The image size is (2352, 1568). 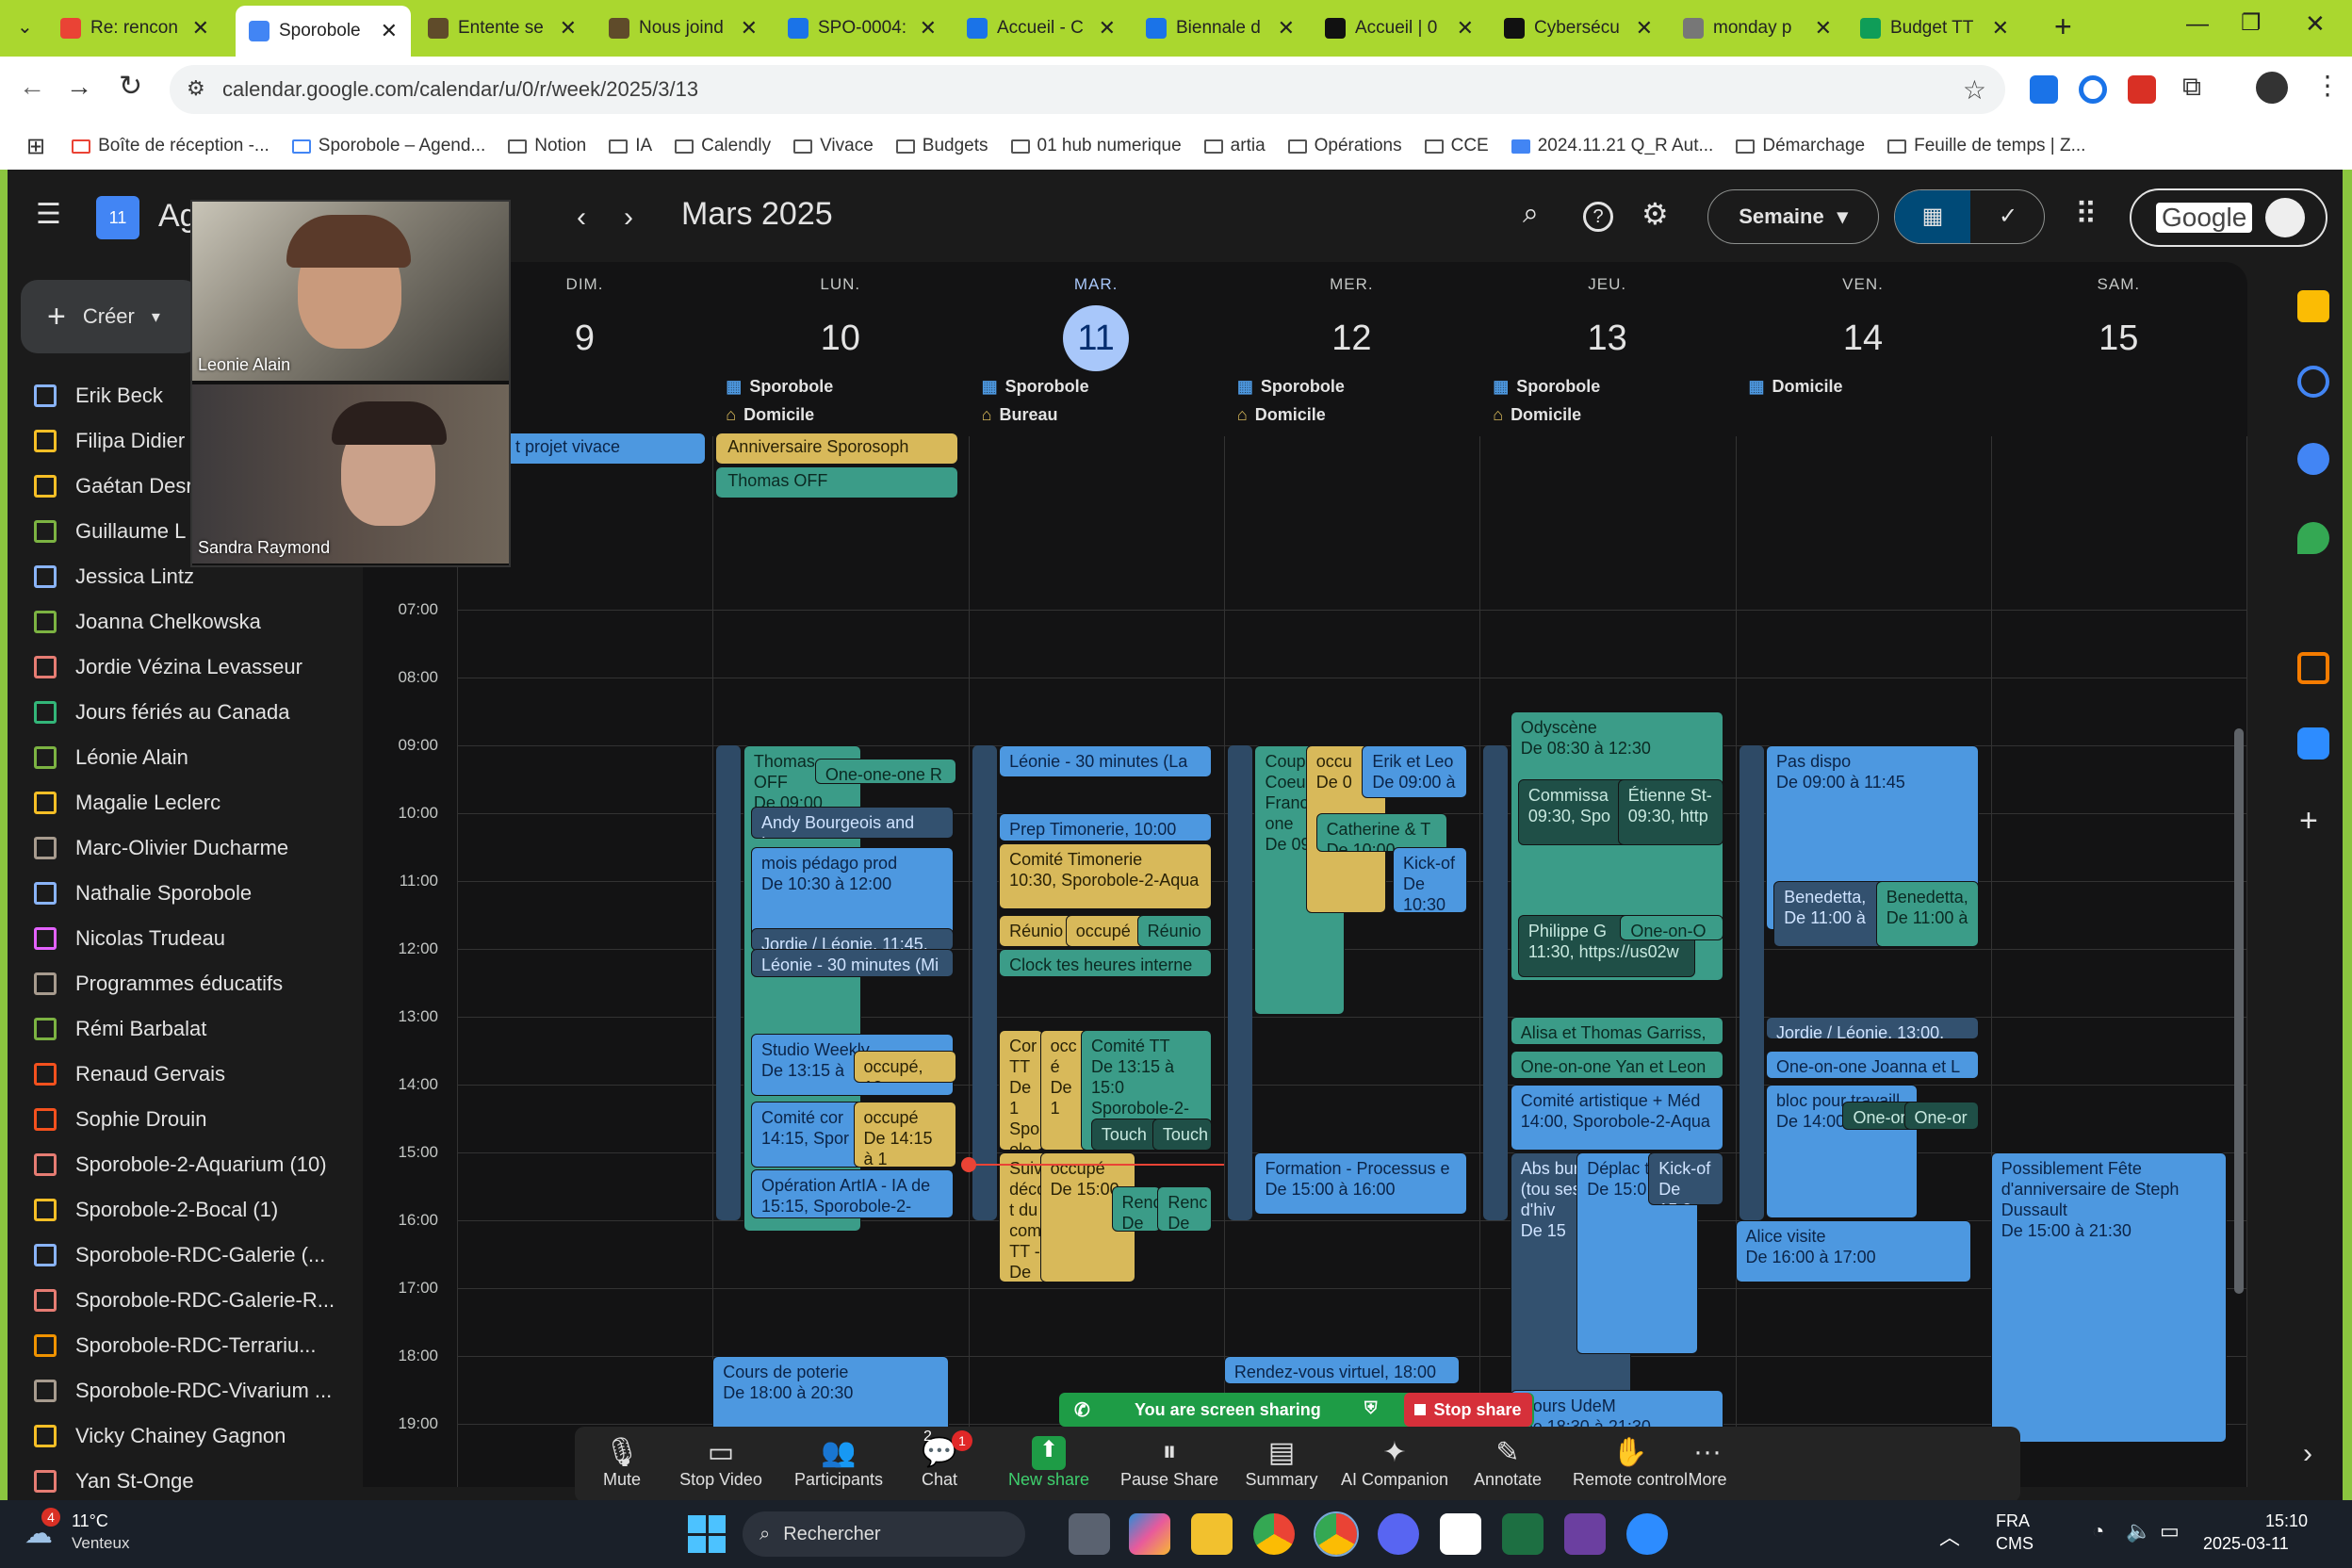 What do you see at coordinates (1873, 1028) in the screenshot?
I see `calendar-event: Jordie / Léonie, 13:00,` at bounding box center [1873, 1028].